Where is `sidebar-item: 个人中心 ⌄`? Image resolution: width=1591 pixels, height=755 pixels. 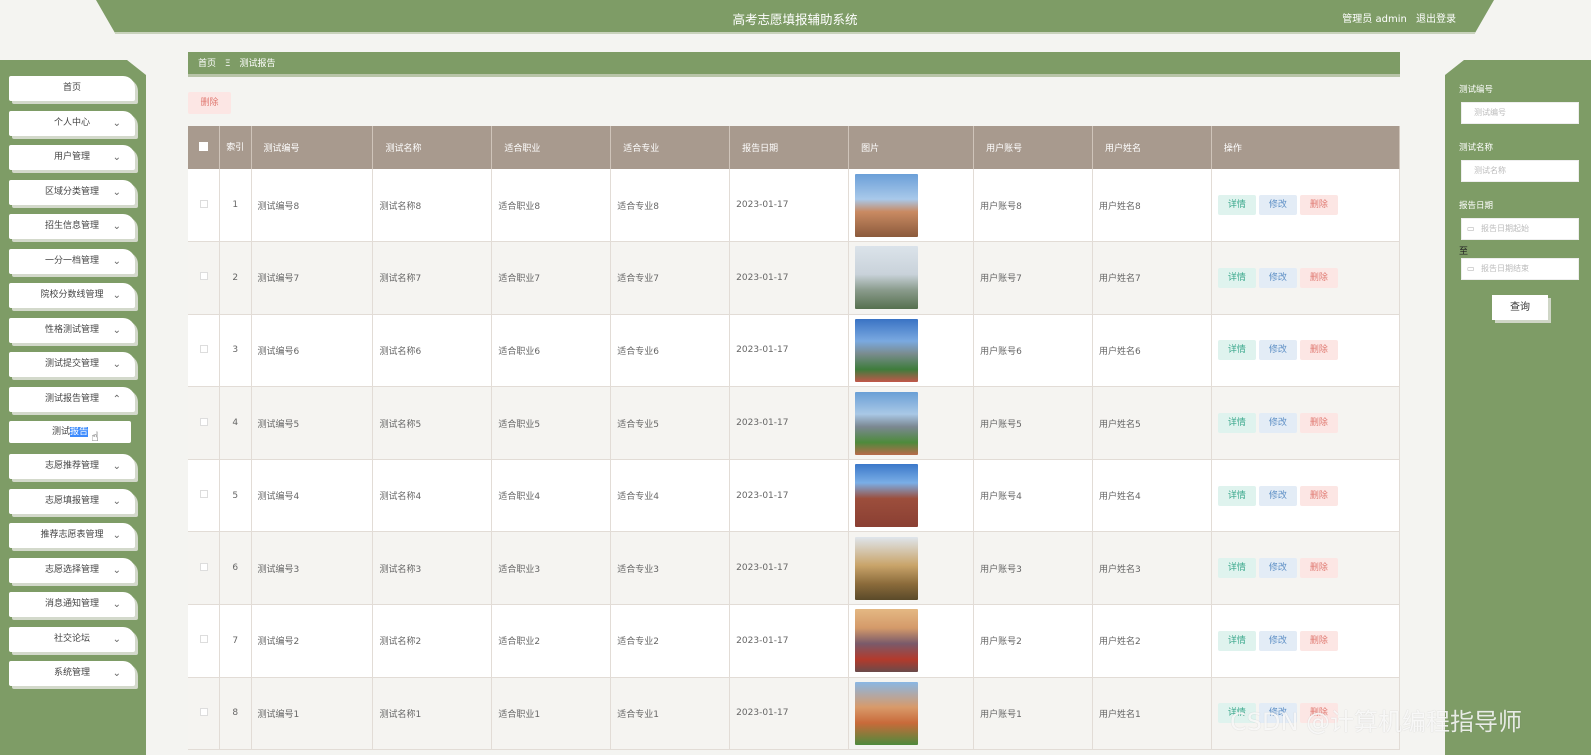
sidebar-item: 个人中心 ⌄ is located at coordinates (72, 123).